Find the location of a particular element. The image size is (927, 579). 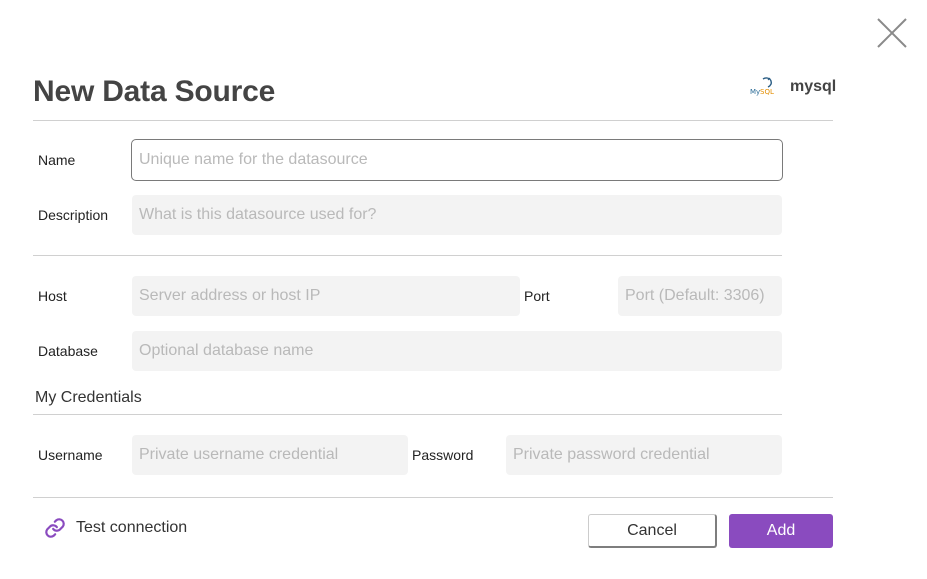

credentials-section-title: My Credentials is located at coordinates (88, 397).